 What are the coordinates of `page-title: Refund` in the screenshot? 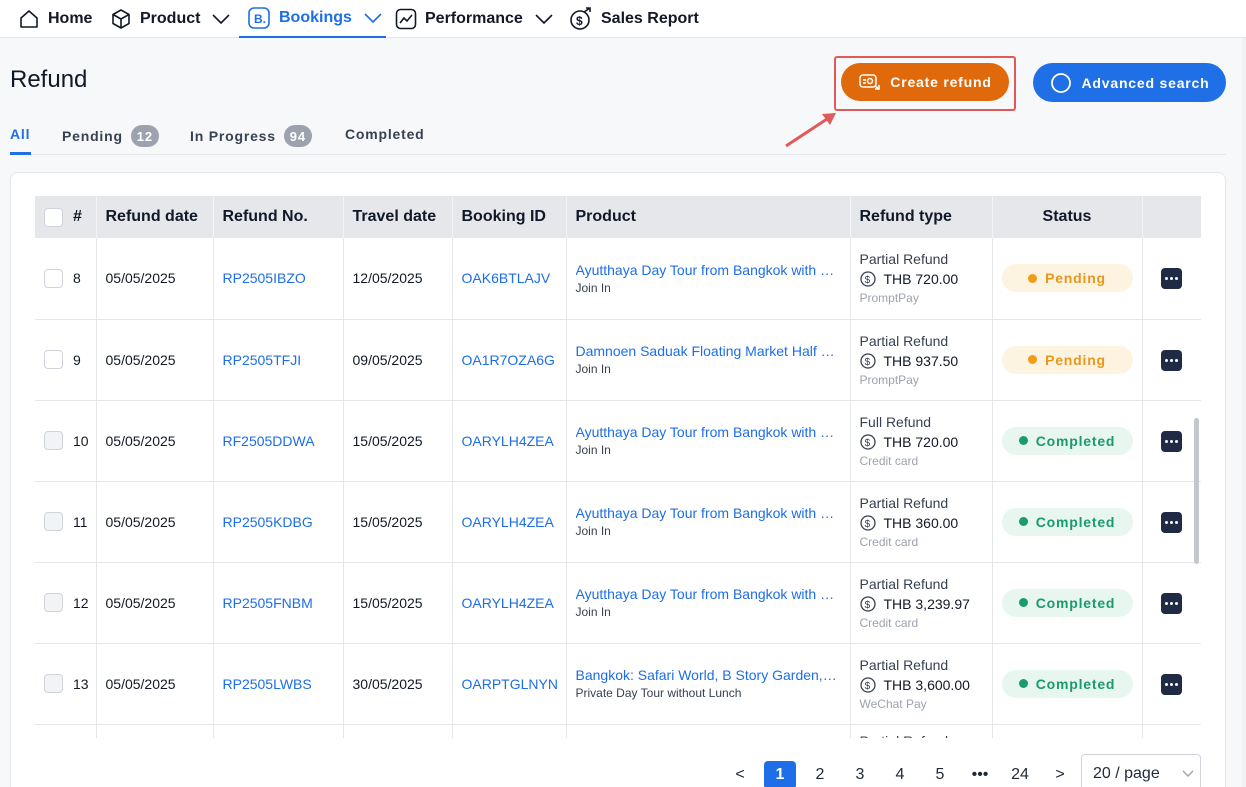 It's located at (49, 79).